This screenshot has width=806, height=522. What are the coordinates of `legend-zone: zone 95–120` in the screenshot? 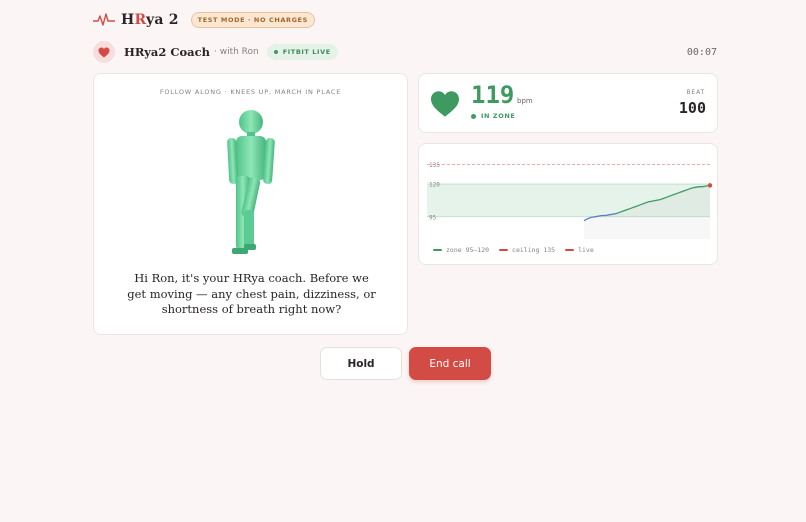 It's located at (461, 250).